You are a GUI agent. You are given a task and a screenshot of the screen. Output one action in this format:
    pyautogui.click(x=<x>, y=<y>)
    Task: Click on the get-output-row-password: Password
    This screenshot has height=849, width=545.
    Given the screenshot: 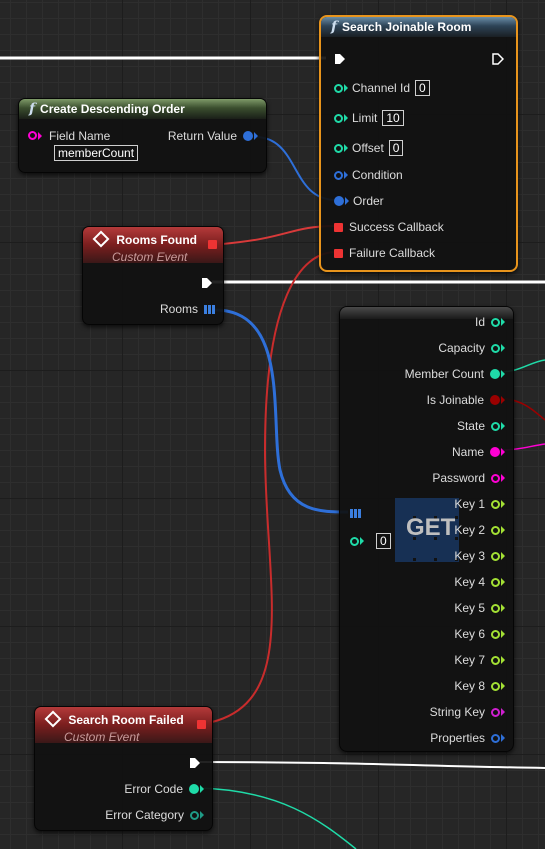 What is the action you would take?
    pyautogui.click(x=468, y=478)
    